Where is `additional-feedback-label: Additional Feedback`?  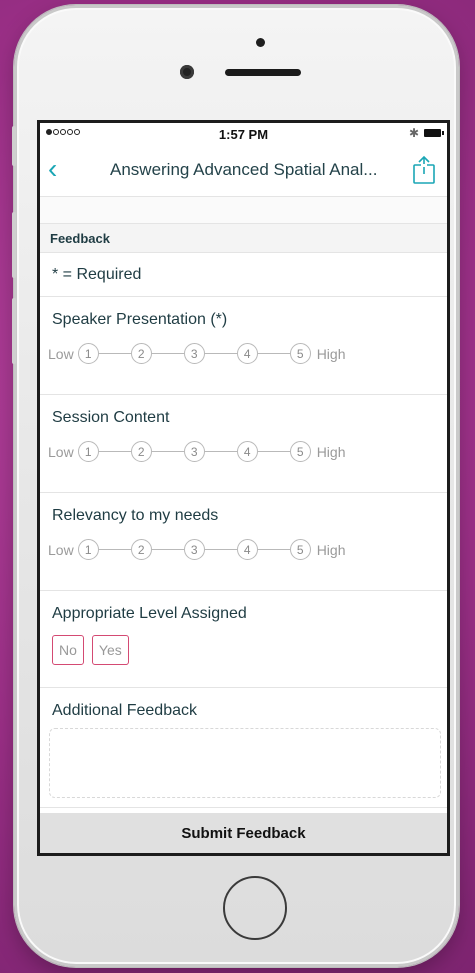 additional-feedback-label: Additional Feedback is located at coordinates (124, 710).